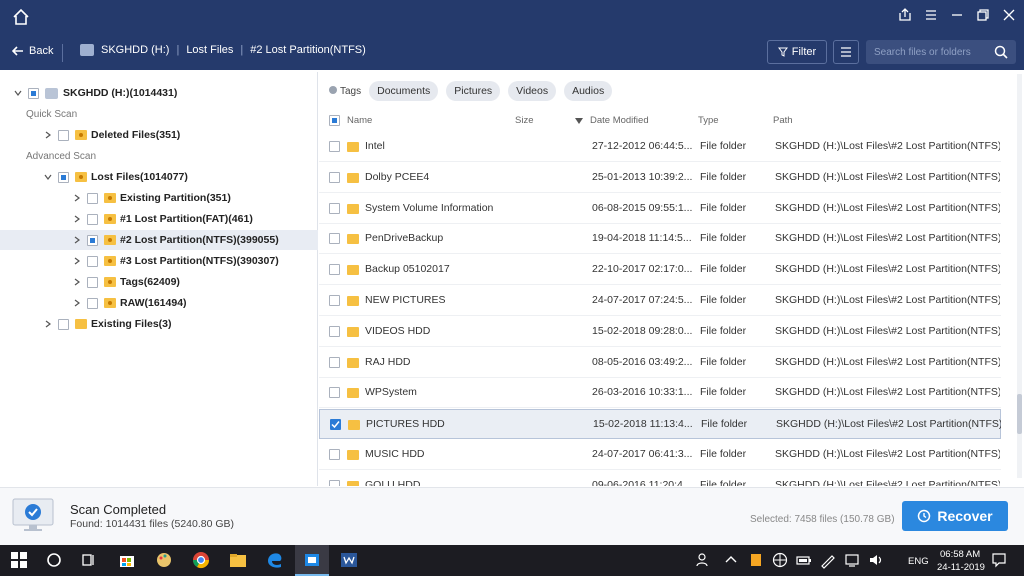 The width and height of the screenshot is (1024, 576). I want to click on scrollbar, so click(1019, 276).